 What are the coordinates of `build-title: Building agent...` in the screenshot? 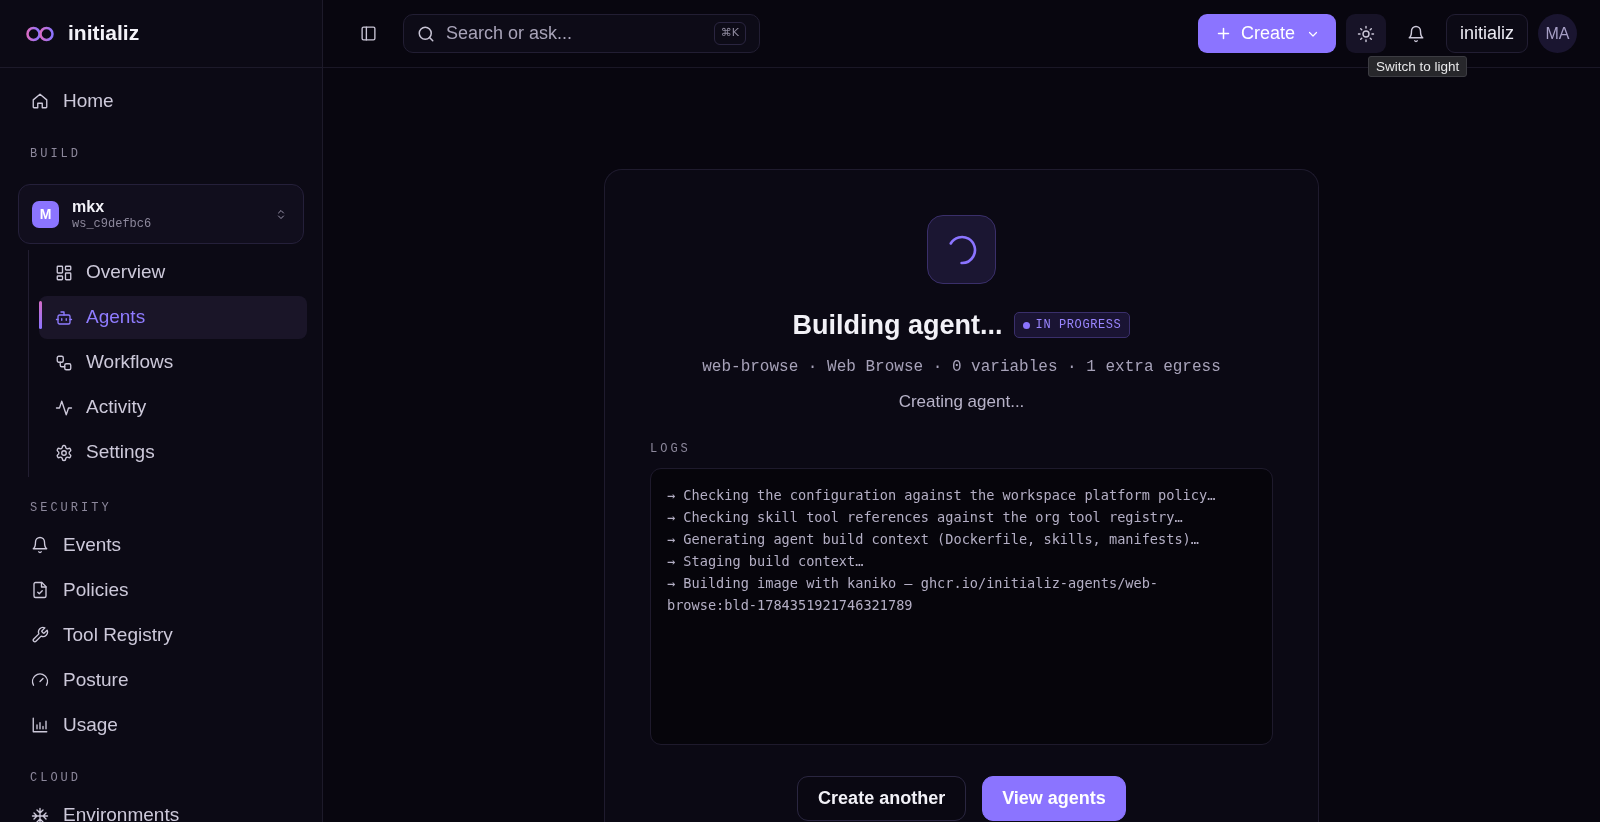 It's located at (897, 325).